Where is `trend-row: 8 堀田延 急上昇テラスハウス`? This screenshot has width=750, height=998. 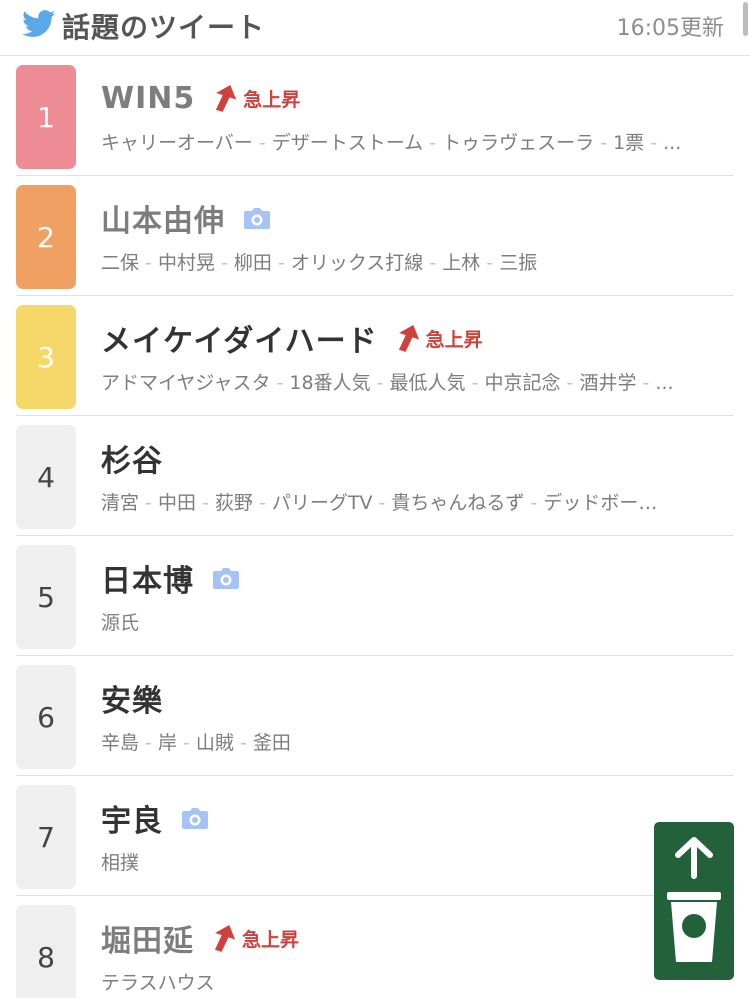
trend-row: 8 堀田延 急上昇テラスハウス is located at coordinates (375, 947).